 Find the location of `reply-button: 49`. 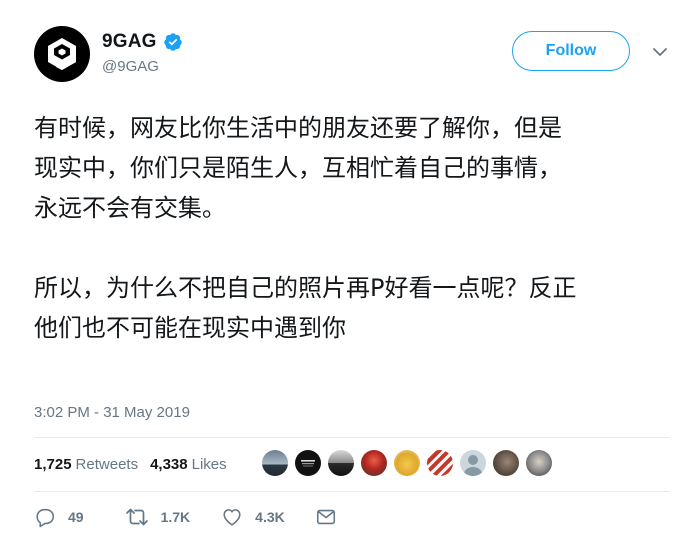

reply-button: 49 is located at coordinates (59, 517).